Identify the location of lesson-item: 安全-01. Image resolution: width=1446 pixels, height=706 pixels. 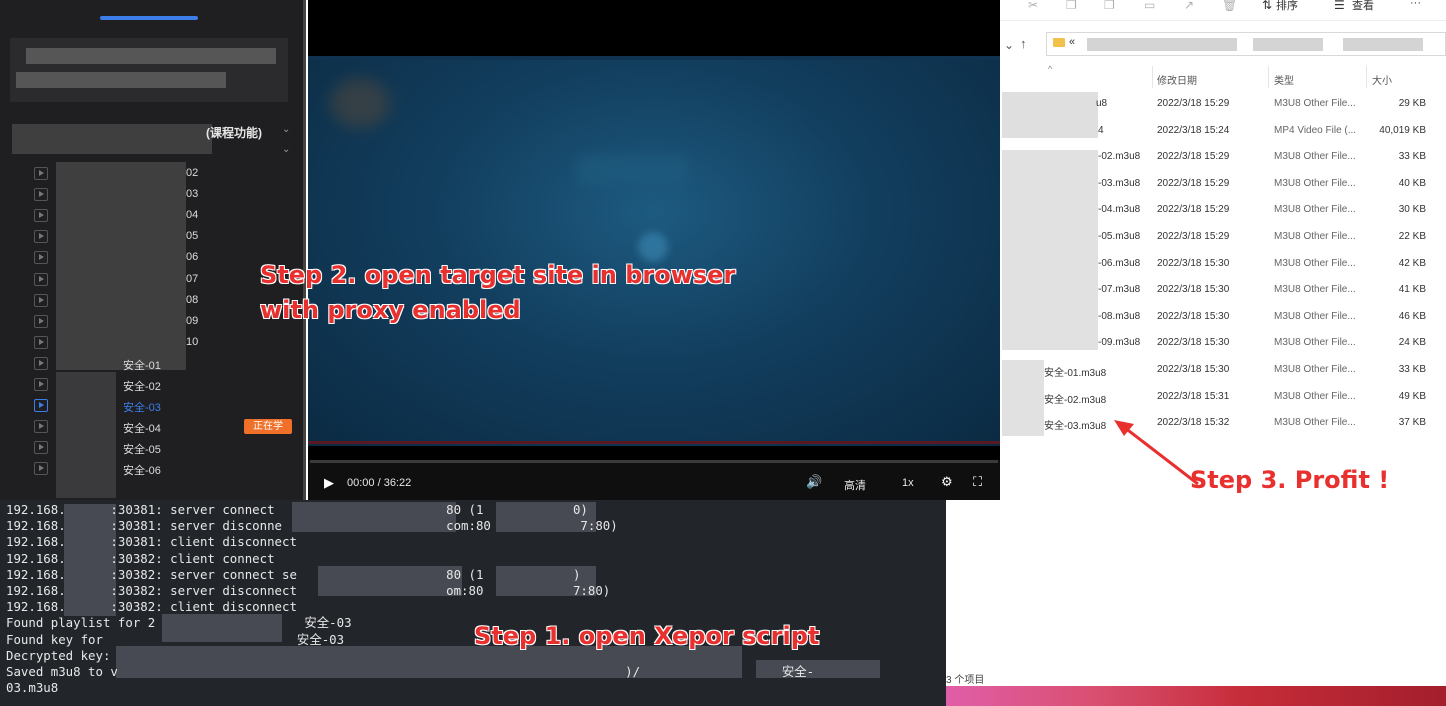
(164, 364).